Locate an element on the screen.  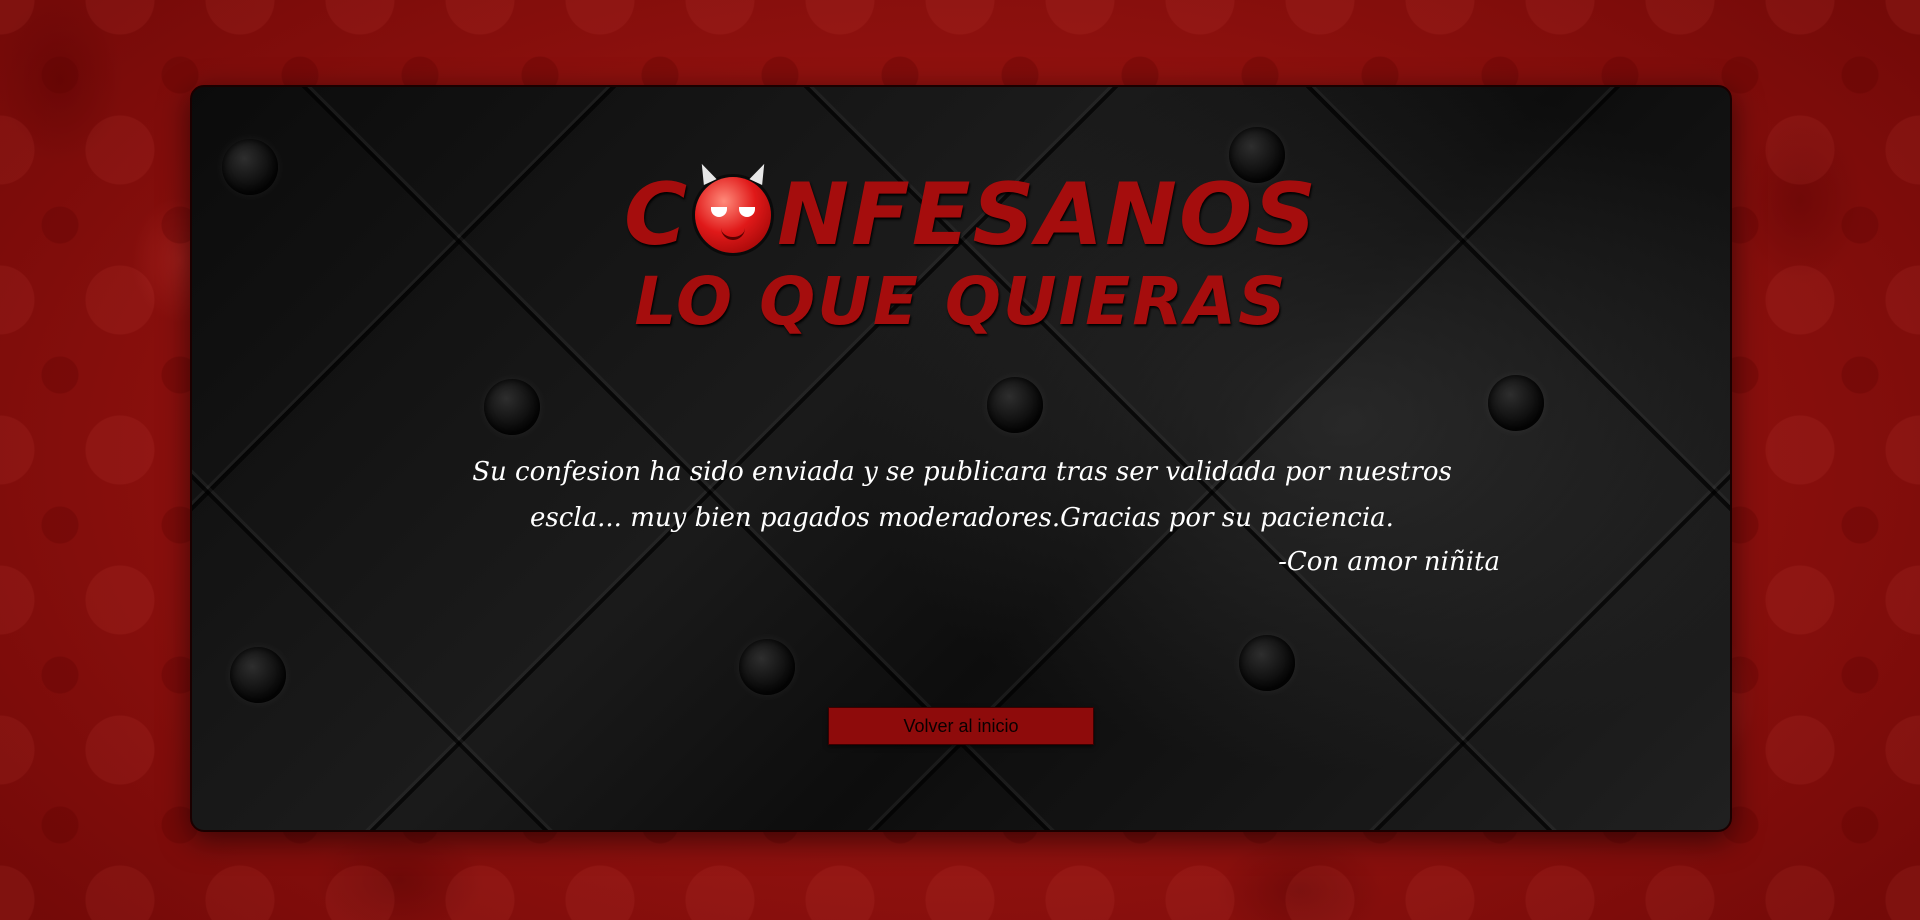
logo-text-rest: NFESANOS is located at coordinates (1048, 215).